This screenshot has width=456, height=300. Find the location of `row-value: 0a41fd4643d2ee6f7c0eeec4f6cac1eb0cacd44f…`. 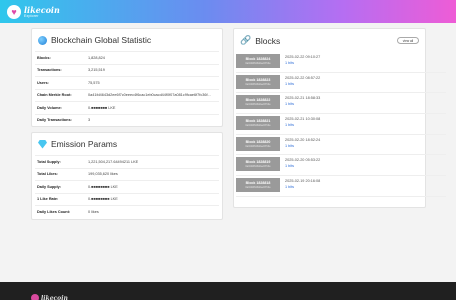

row-value: 0a41fd4643d2ee6f7c0eeec4f6cac1eb0cacd44f… is located at coordinates (149, 95).